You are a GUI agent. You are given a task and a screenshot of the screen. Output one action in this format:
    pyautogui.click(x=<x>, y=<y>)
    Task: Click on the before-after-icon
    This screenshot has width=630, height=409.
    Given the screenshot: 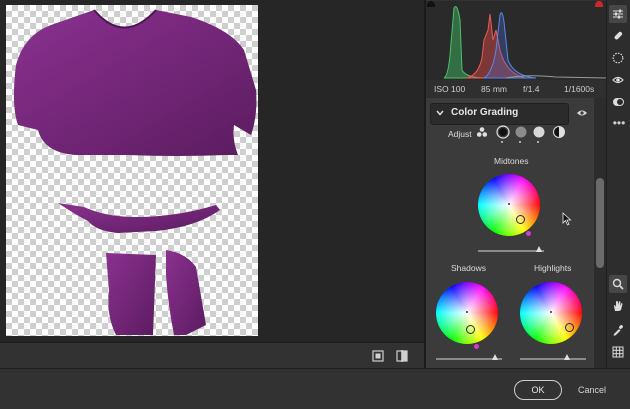 What is the action you would take?
    pyautogui.click(x=402, y=356)
    